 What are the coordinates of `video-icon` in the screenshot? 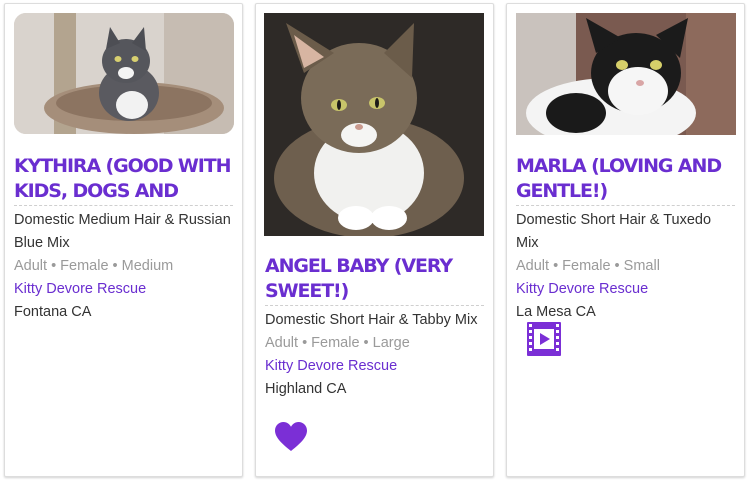 It's located at (544, 339).